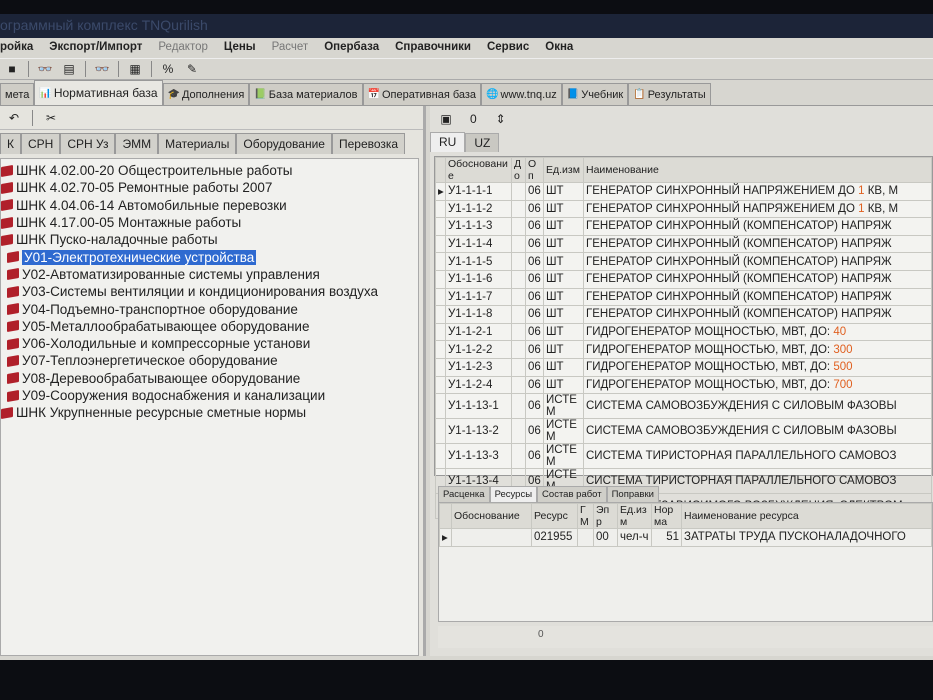 This screenshot has height=700, width=933. Describe the element at coordinates (209, 205) in the screenshot. I see `tree-node: ШНК 4.04.06-14 Автомобильные перевозки` at that location.